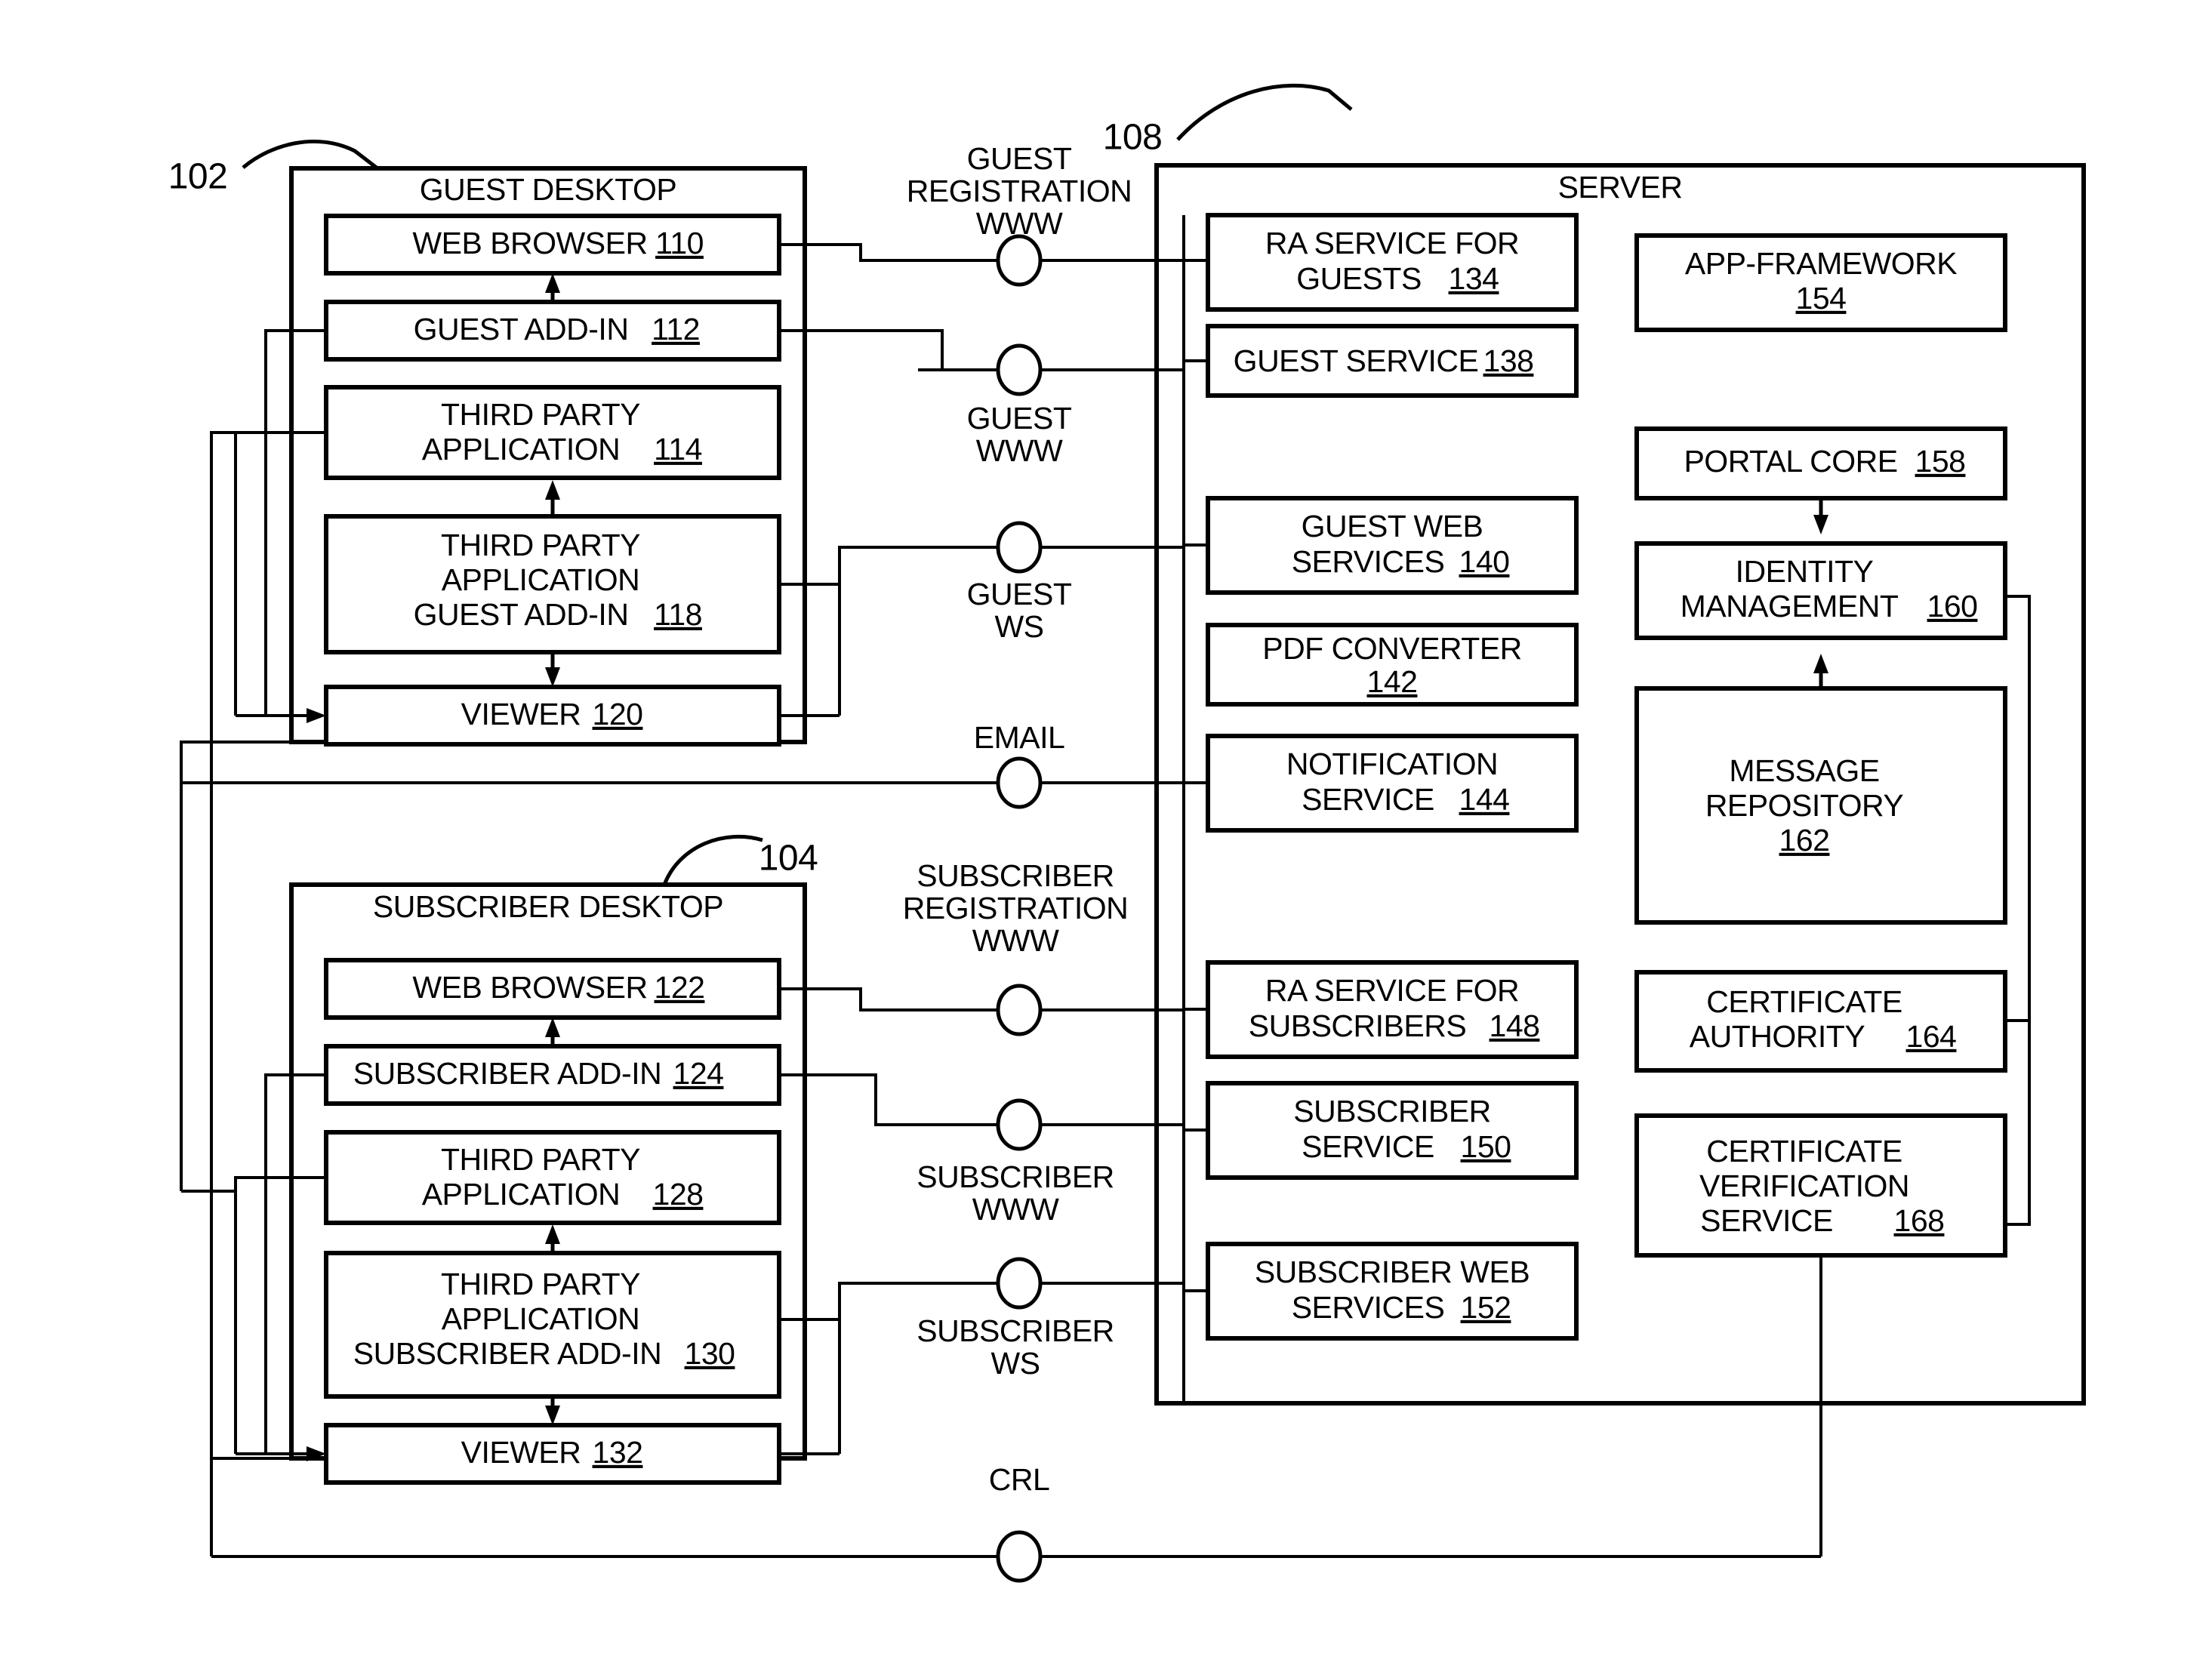 The height and width of the screenshot is (1675, 2212). Describe the element at coordinates (507, 1073) in the screenshot. I see `subscriber-box-subscriber-add-in-label: SUBSCRIBER ADD-IN` at that location.